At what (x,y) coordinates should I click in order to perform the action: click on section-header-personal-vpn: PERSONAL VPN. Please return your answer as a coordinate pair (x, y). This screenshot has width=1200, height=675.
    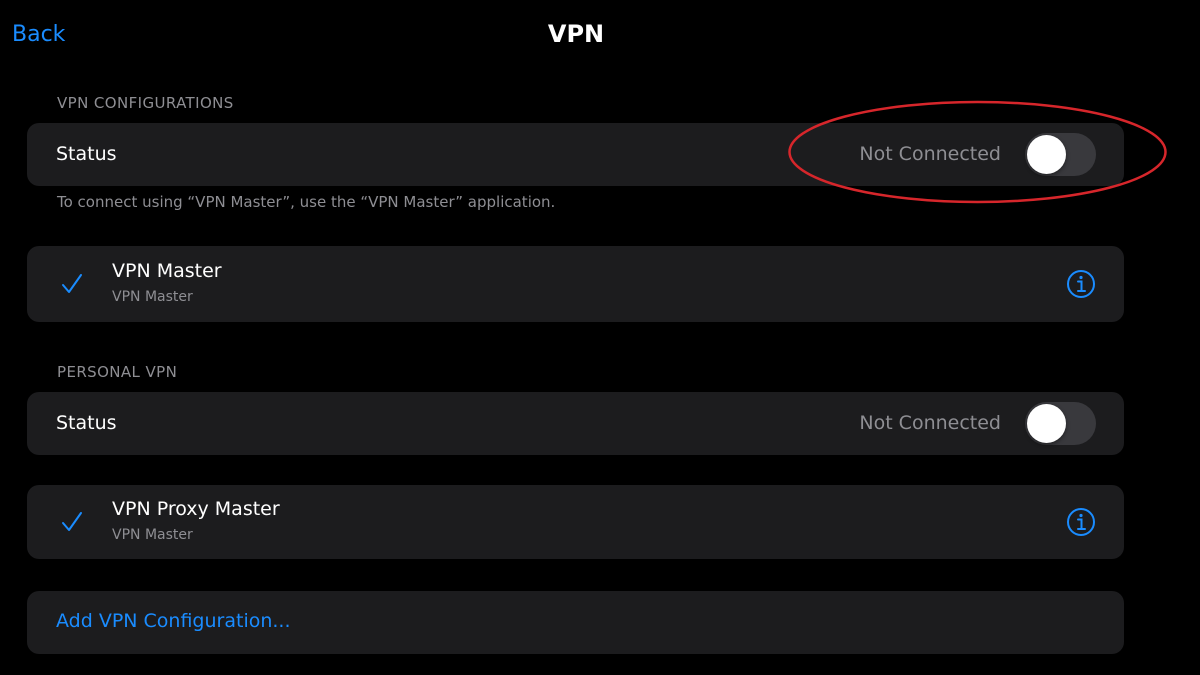
    Looking at the image, I should click on (117, 372).